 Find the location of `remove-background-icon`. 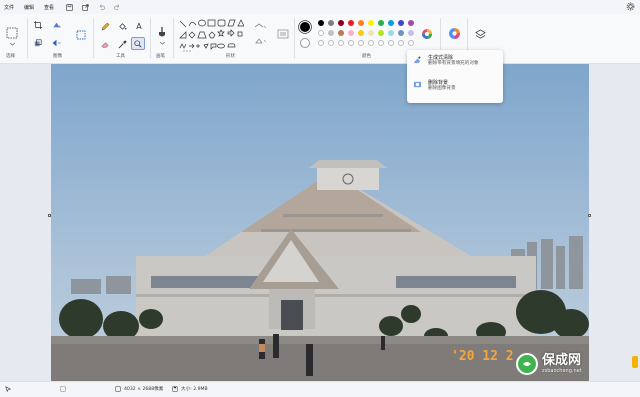

remove-background-icon is located at coordinates (417, 86).